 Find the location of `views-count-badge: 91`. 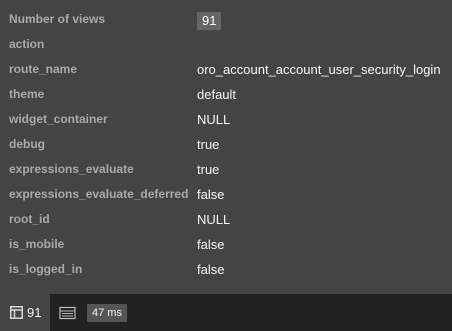

views-count-badge: 91 is located at coordinates (209, 21).